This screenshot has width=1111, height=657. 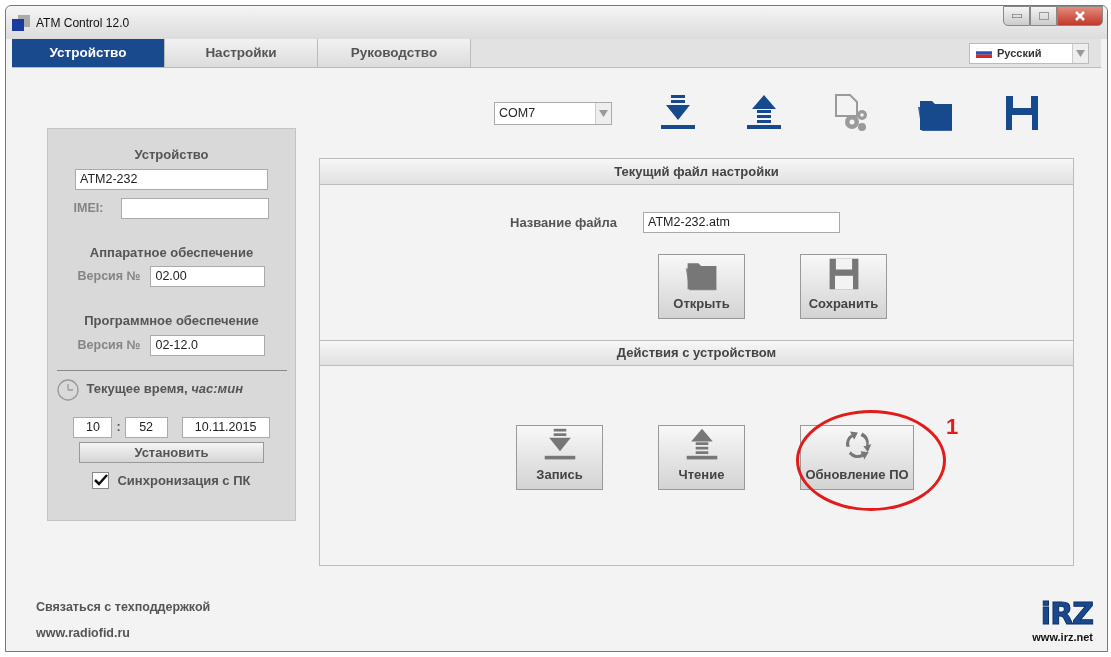 What do you see at coordinates (208, 345) in the screenshot?
I see `version-field: 02-12.0` at bounding box center [208, 345].